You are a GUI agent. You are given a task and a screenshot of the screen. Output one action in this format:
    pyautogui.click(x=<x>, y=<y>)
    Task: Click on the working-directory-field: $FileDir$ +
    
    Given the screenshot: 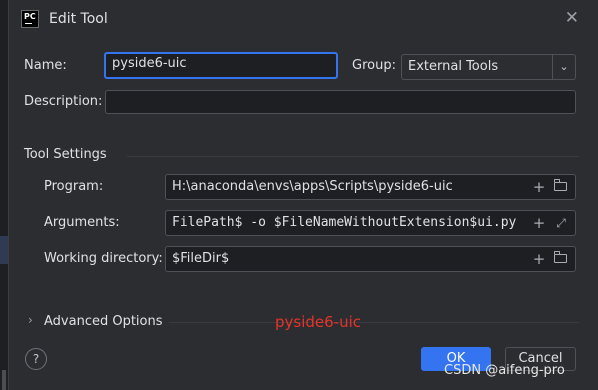 What is the action you would take?
    pyautogui.click(x=370, y=259)
    